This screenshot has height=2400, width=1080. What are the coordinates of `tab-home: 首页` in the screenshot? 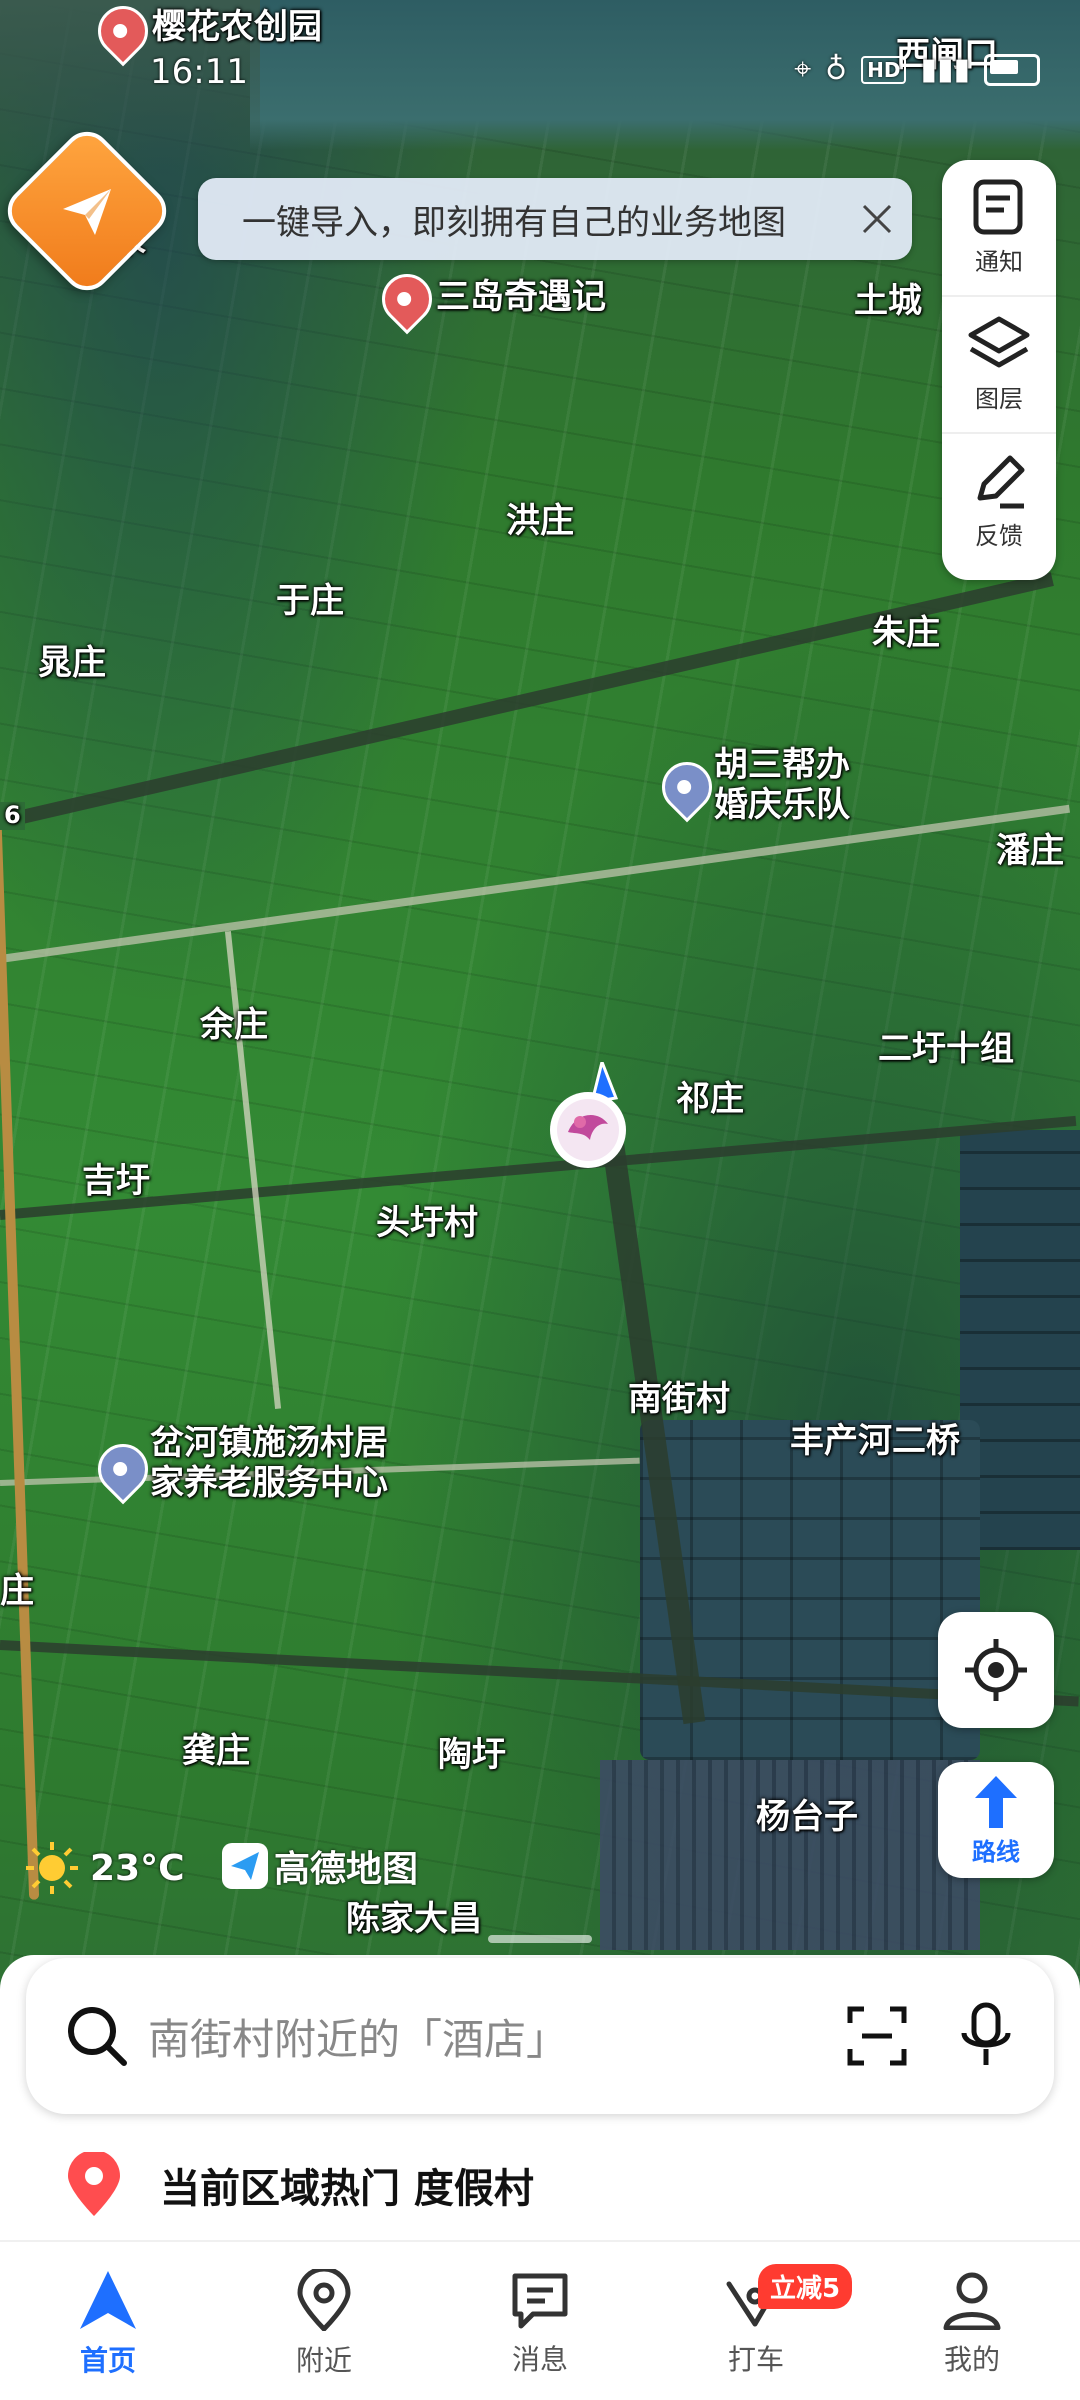 It's located at (108, 2324).